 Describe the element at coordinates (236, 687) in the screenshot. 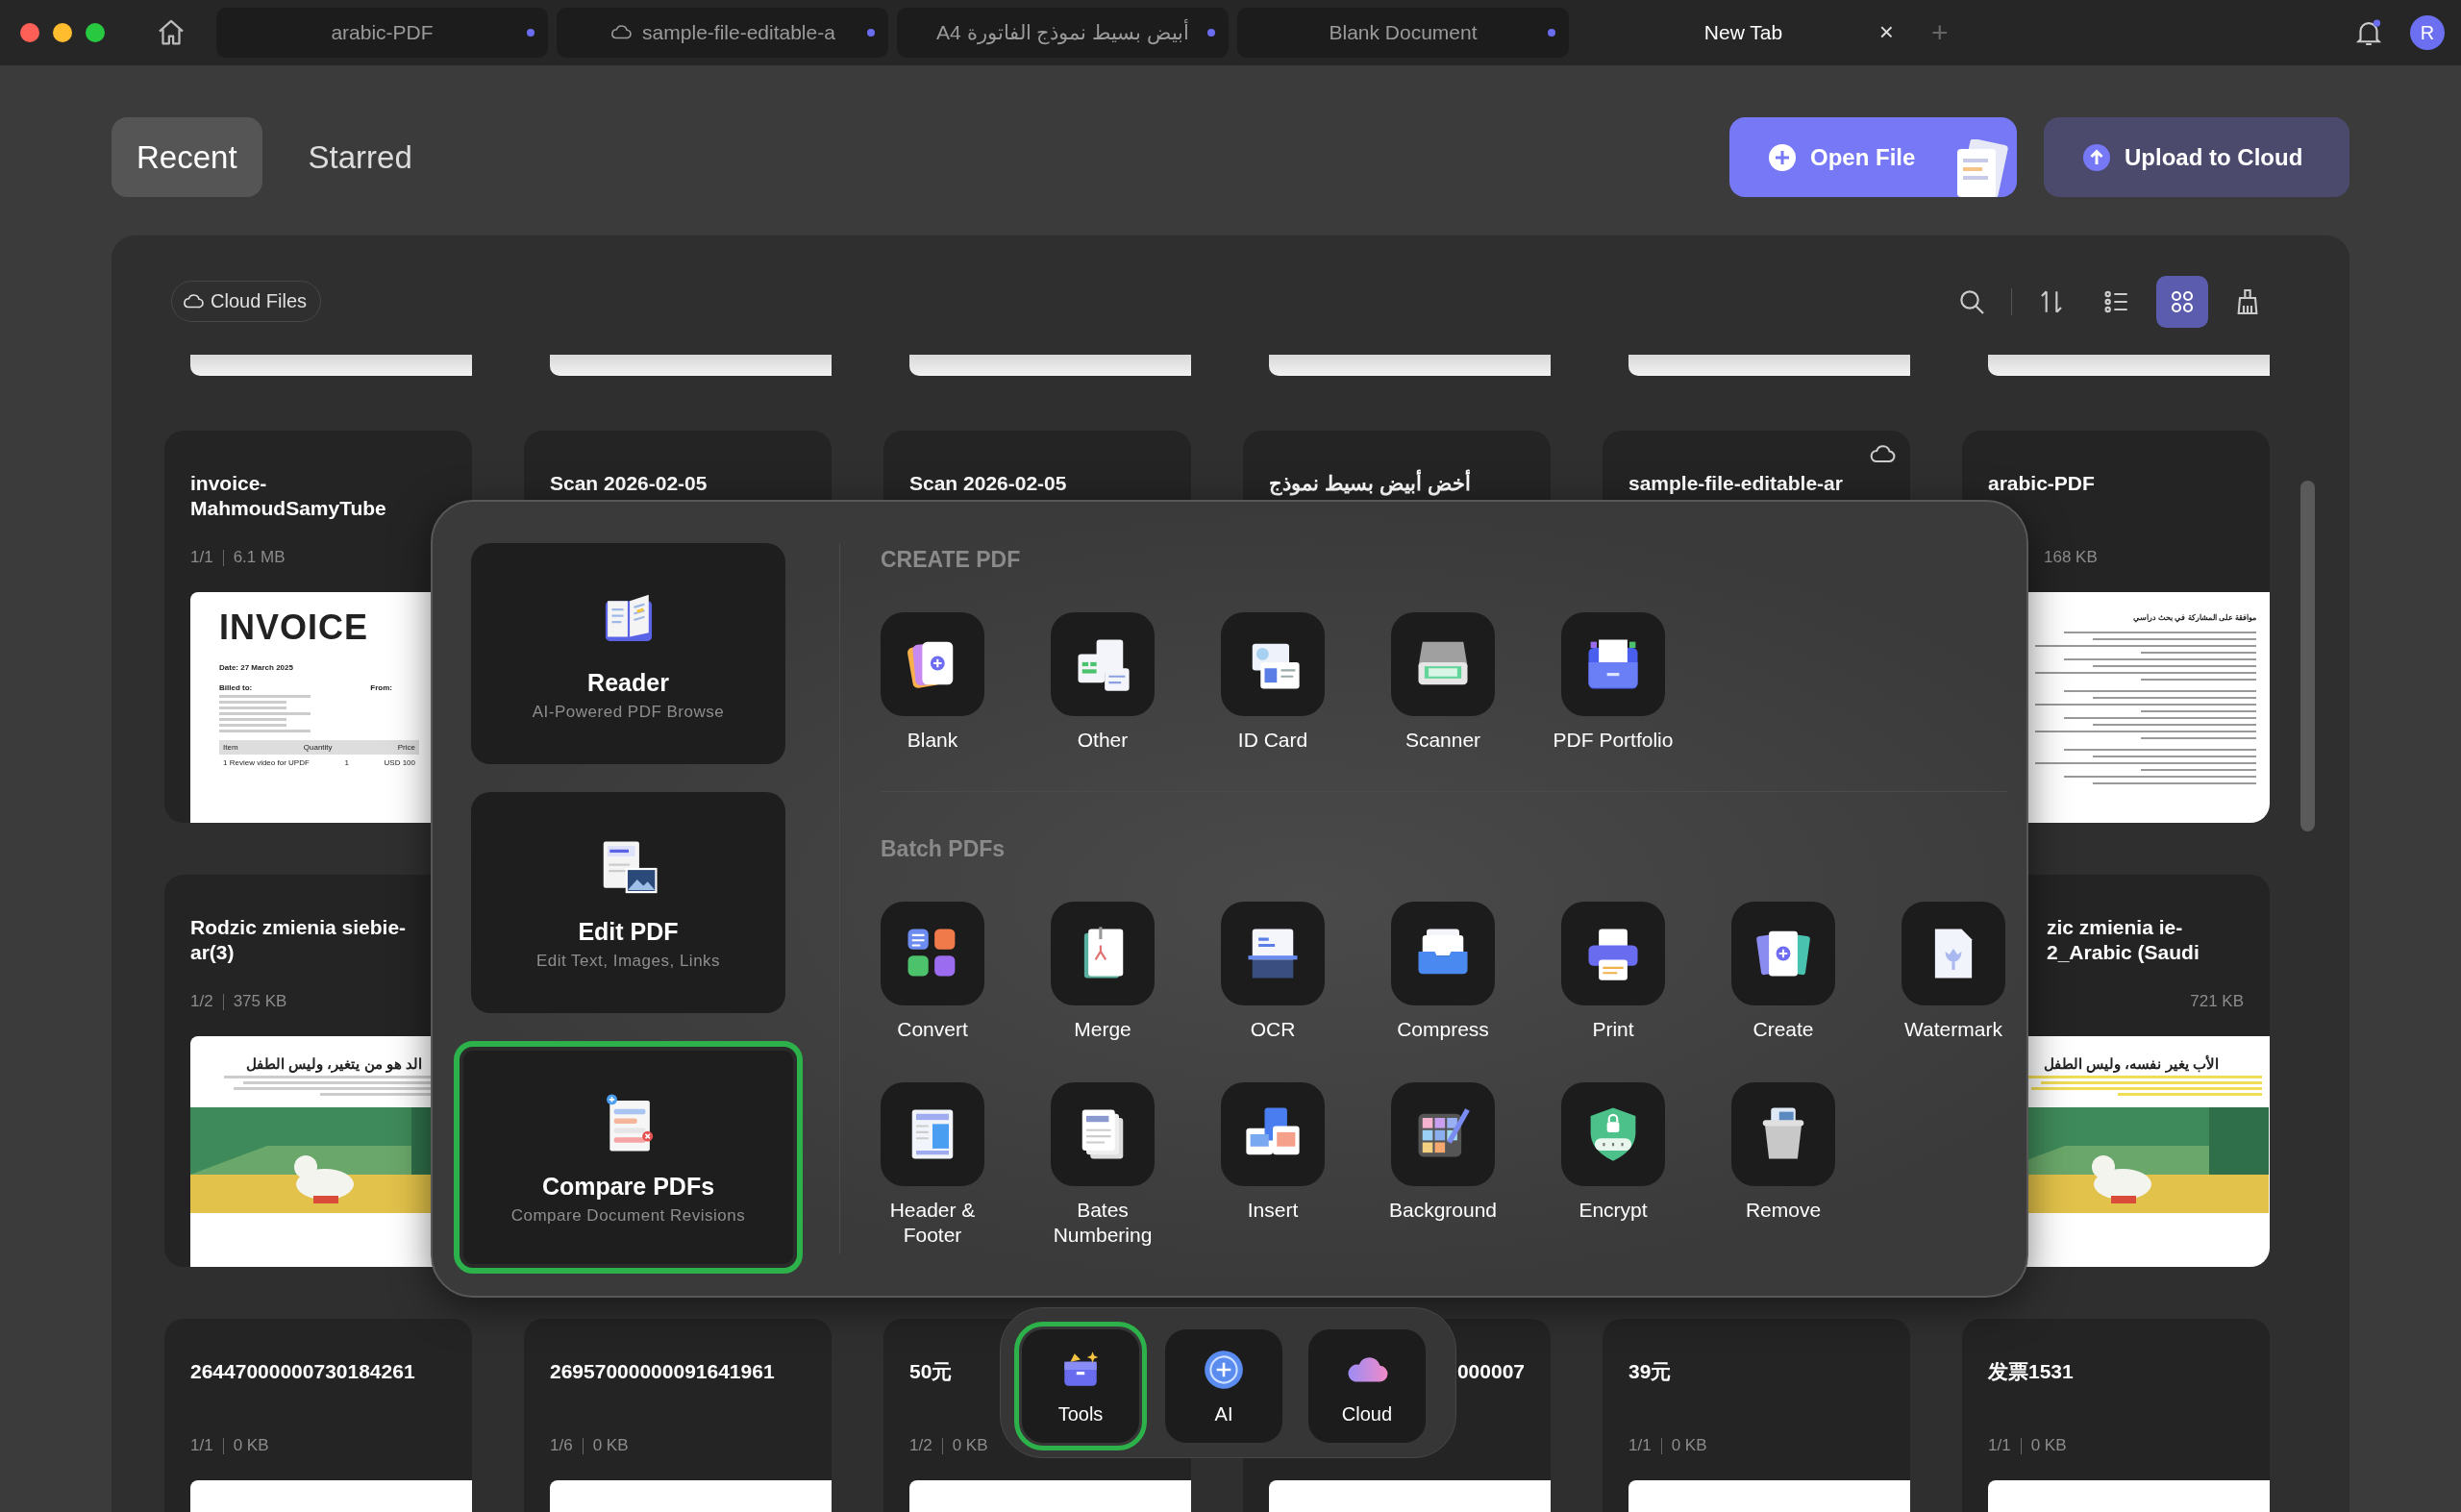

I see `billed-label: Billed to:` at that location.